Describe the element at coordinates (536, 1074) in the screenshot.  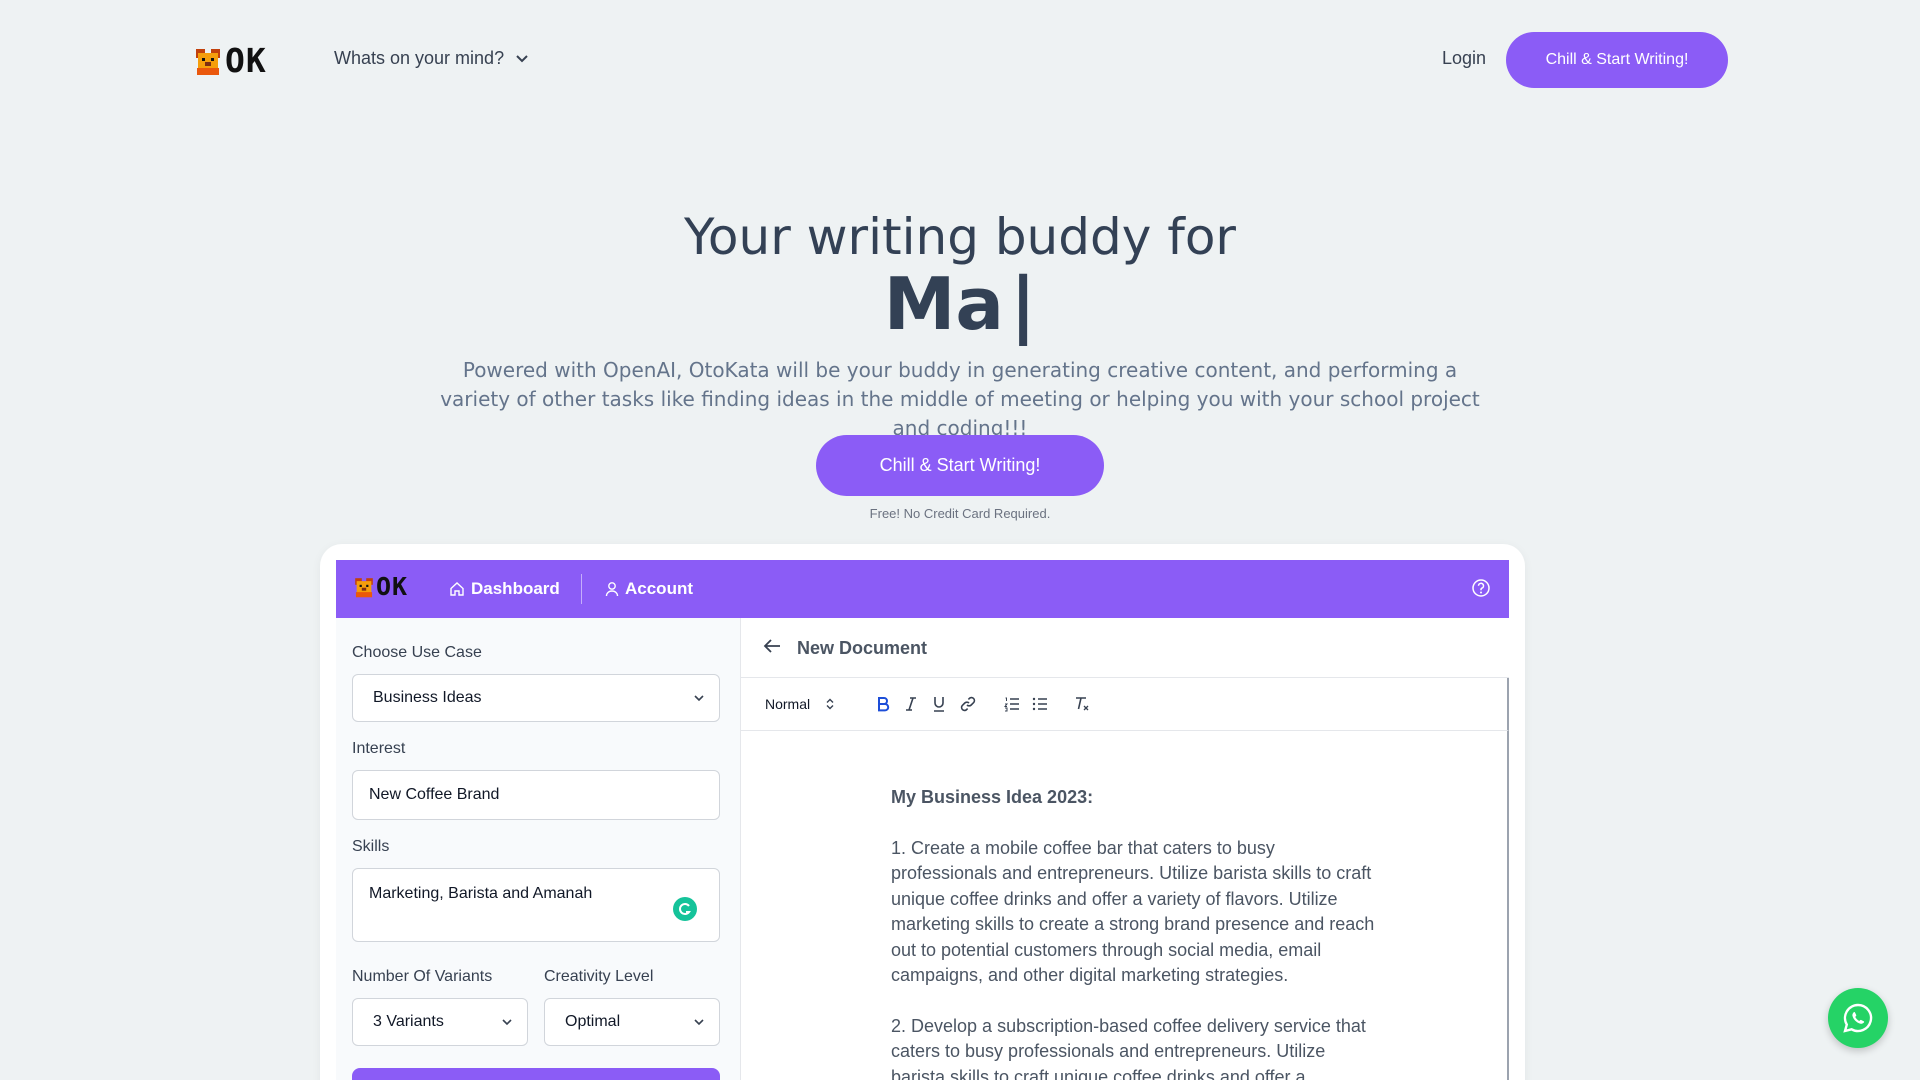
I see `generate-button` at that location.